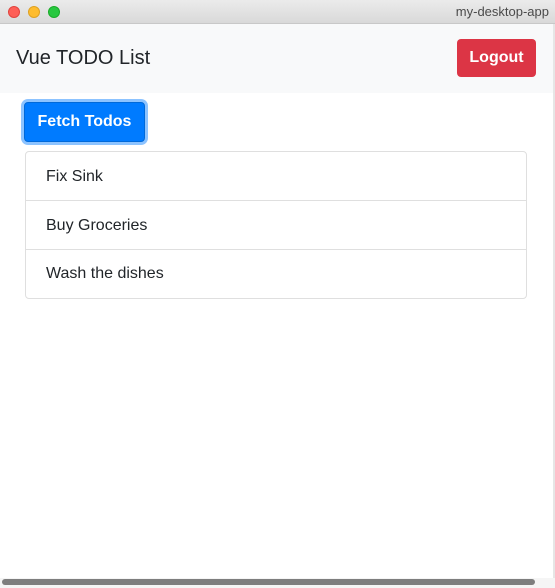 The image size is (555, 588). I want to click on minimize-window-button, so click(34, 12).